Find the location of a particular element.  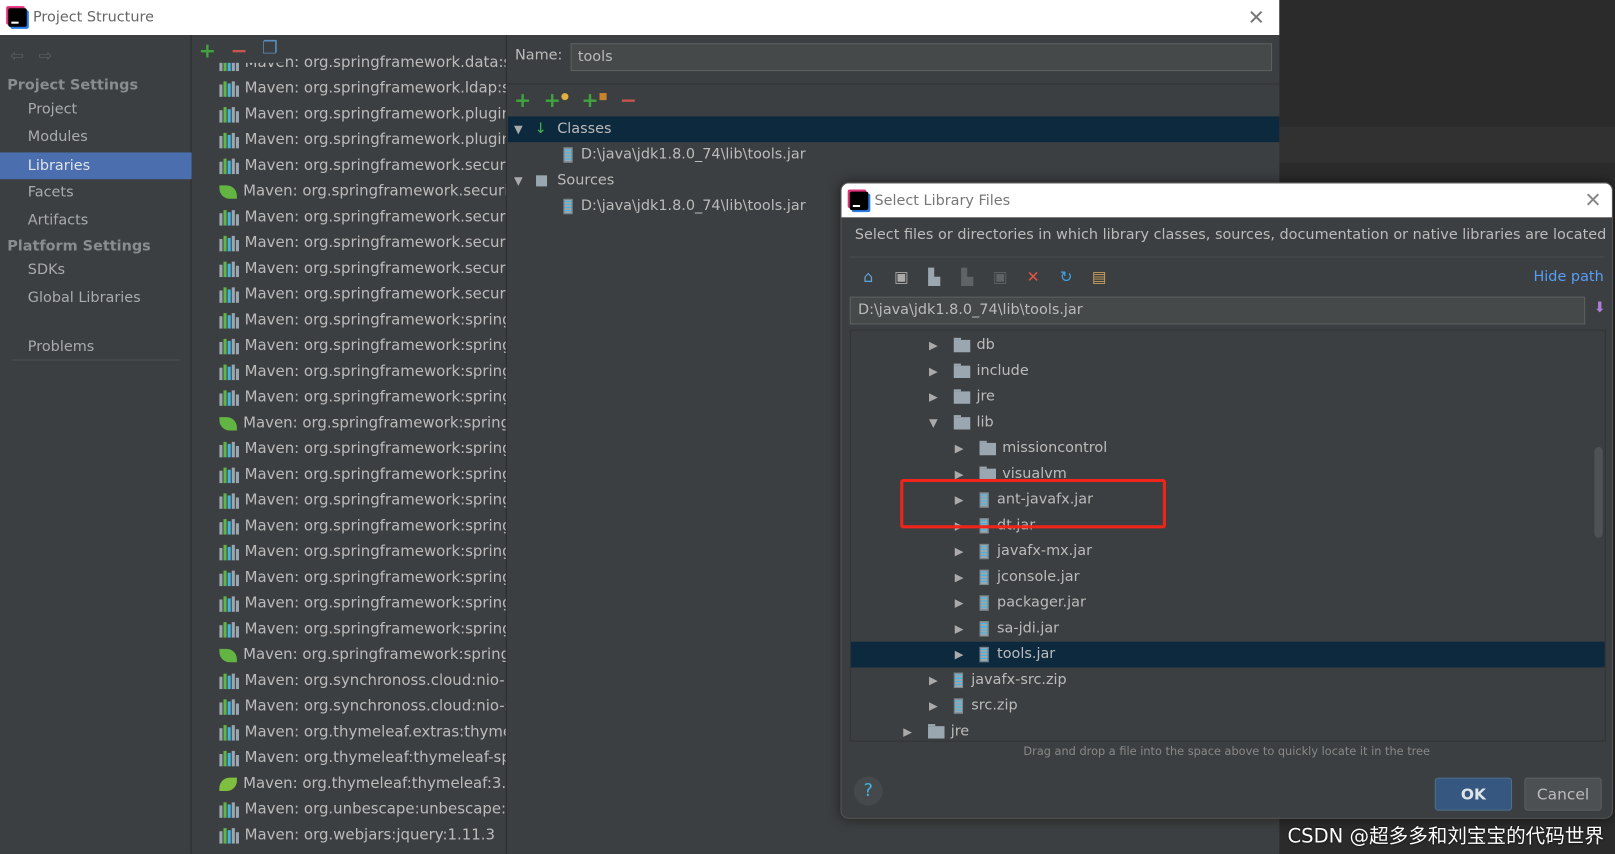

remove-icon: − is located at coordinates (628, 100).